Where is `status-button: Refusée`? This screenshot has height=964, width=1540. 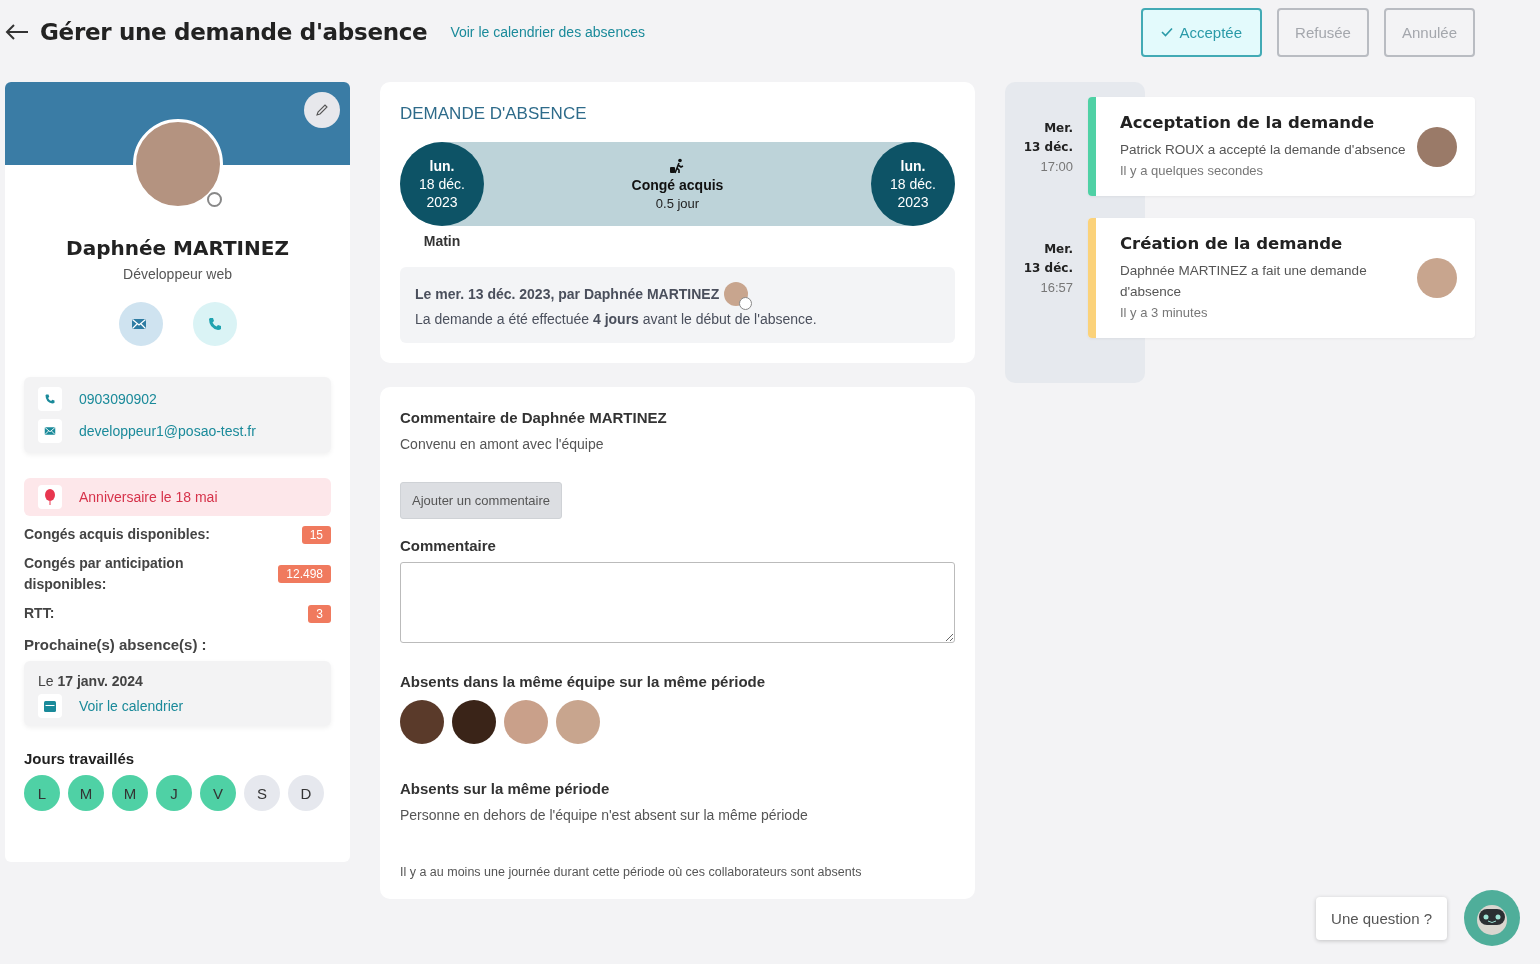
status-button: Refusée is located at coordinates (1323, 32).